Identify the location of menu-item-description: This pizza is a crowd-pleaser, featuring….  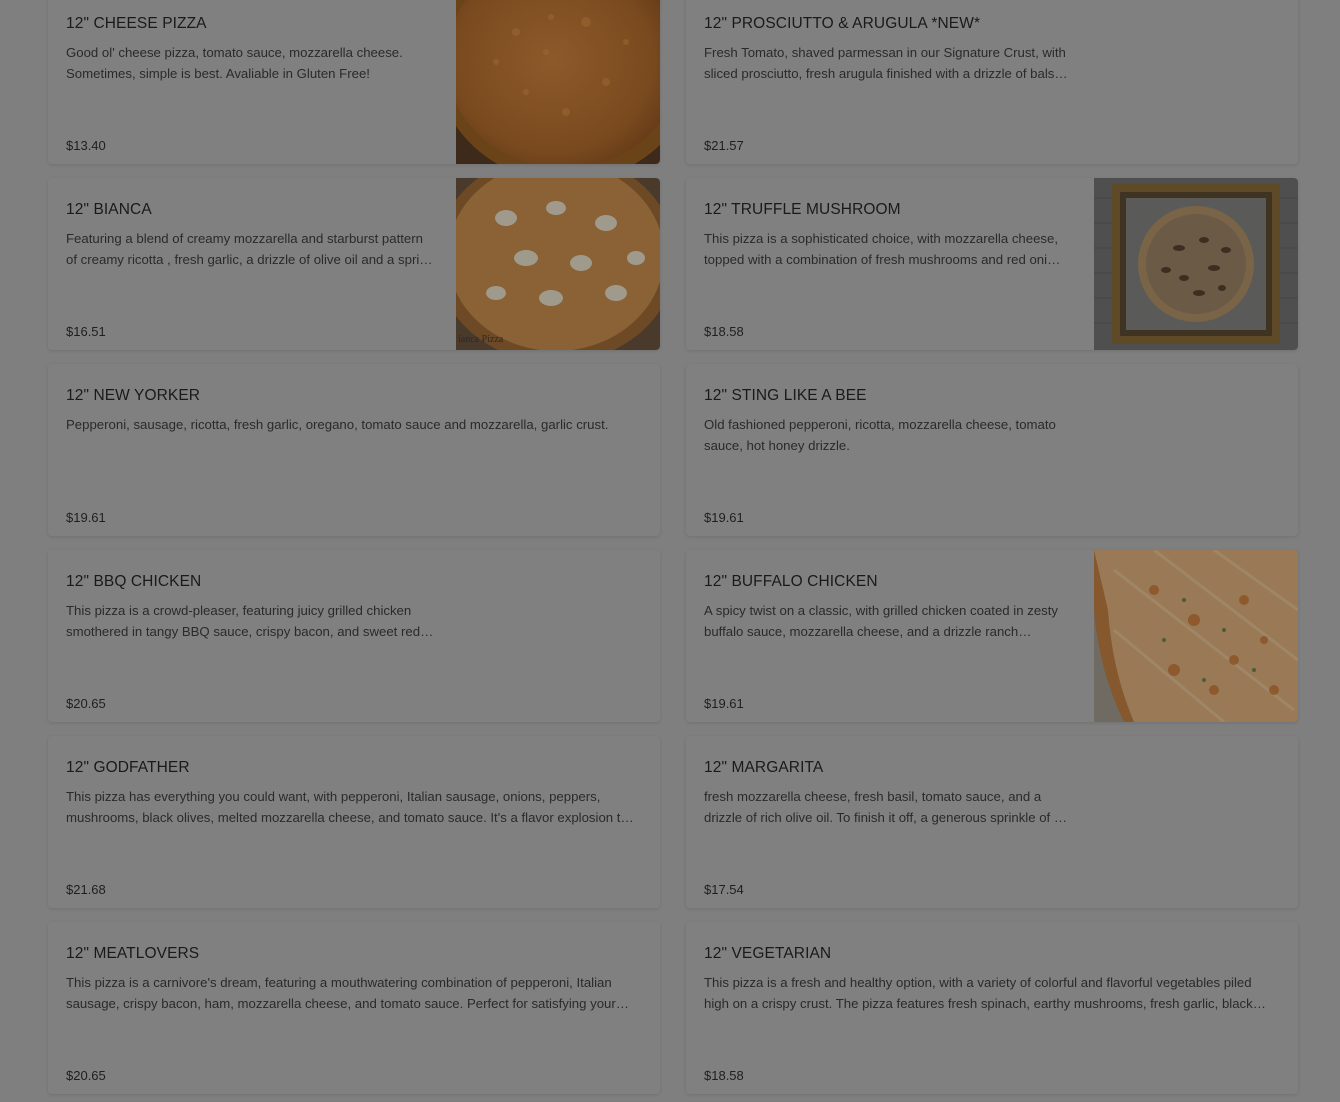
(243, 621).